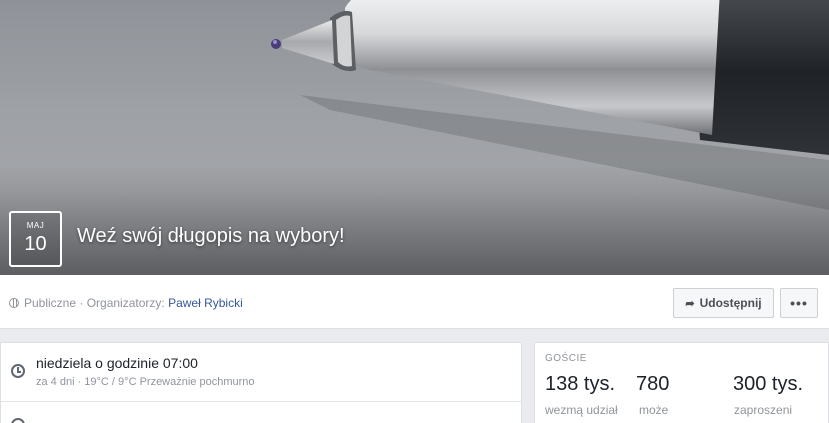 The height and width of the screenshot is (423, 829). Describe the element at coordinates (580, 384) in the screenshot. I see `going-count: 138 tys.` at that location.